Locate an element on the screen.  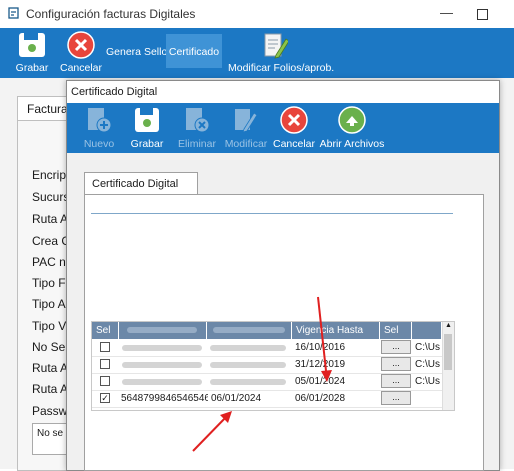
annotation-arrows is located at coordinates (262, 374).